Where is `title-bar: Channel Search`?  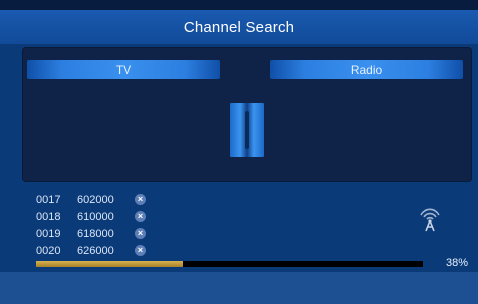 title-bar: Channel Search is located at coordinates (239, 27).